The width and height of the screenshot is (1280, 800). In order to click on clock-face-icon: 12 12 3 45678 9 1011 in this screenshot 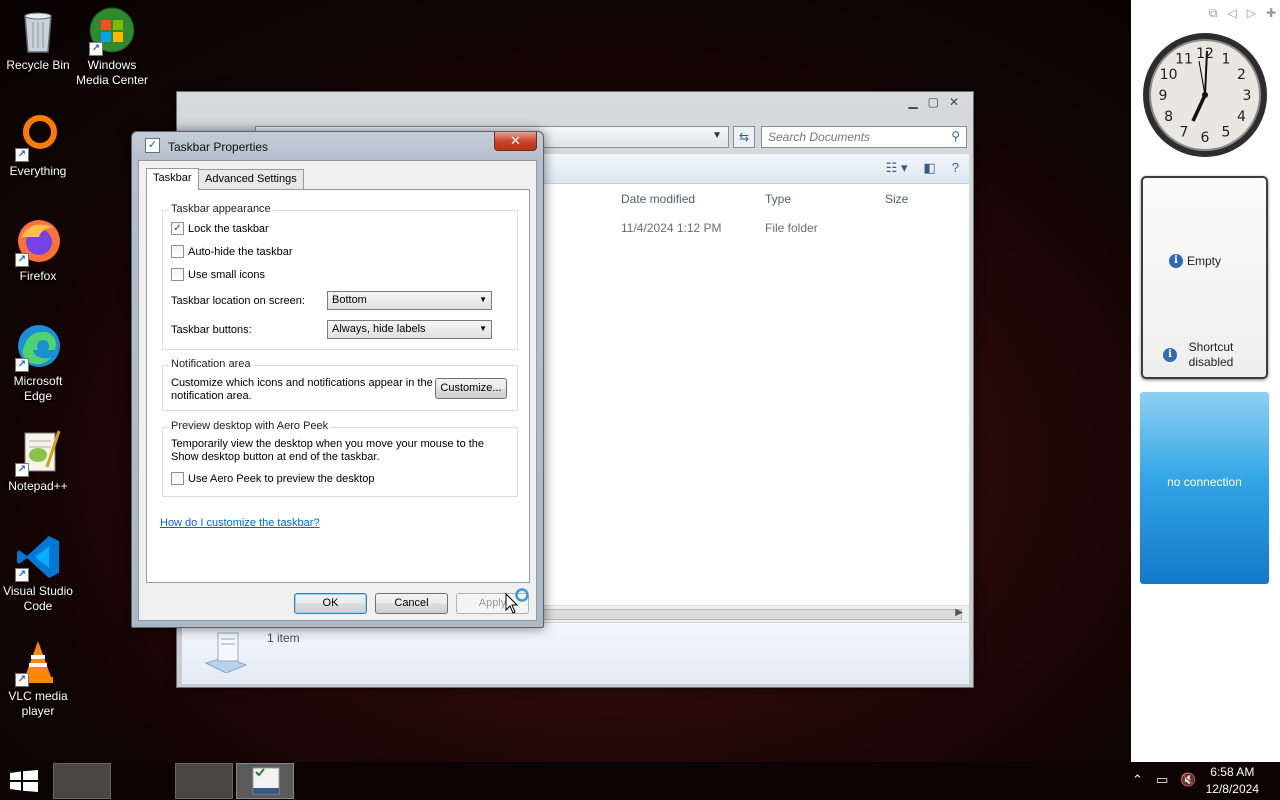, I will do `click(1205, 95)`.